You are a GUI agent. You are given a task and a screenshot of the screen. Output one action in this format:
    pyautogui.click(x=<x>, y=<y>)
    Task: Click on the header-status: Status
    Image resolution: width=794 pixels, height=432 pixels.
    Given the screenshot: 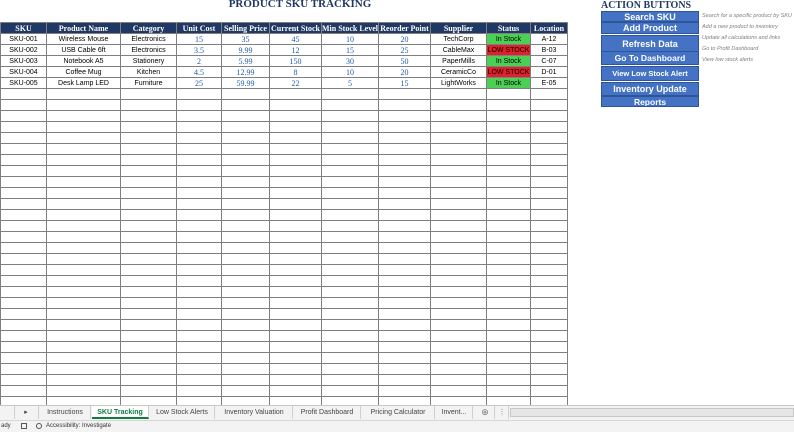 What is the action you would take?
    pyautogui.click(x=508, y=28)
    